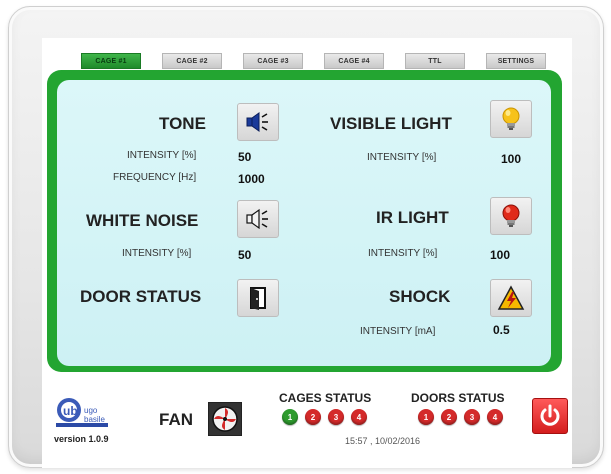 This screenshot has height=474, width=611. I want to click on lightbulb-yellow-icon, so click(511, 118).